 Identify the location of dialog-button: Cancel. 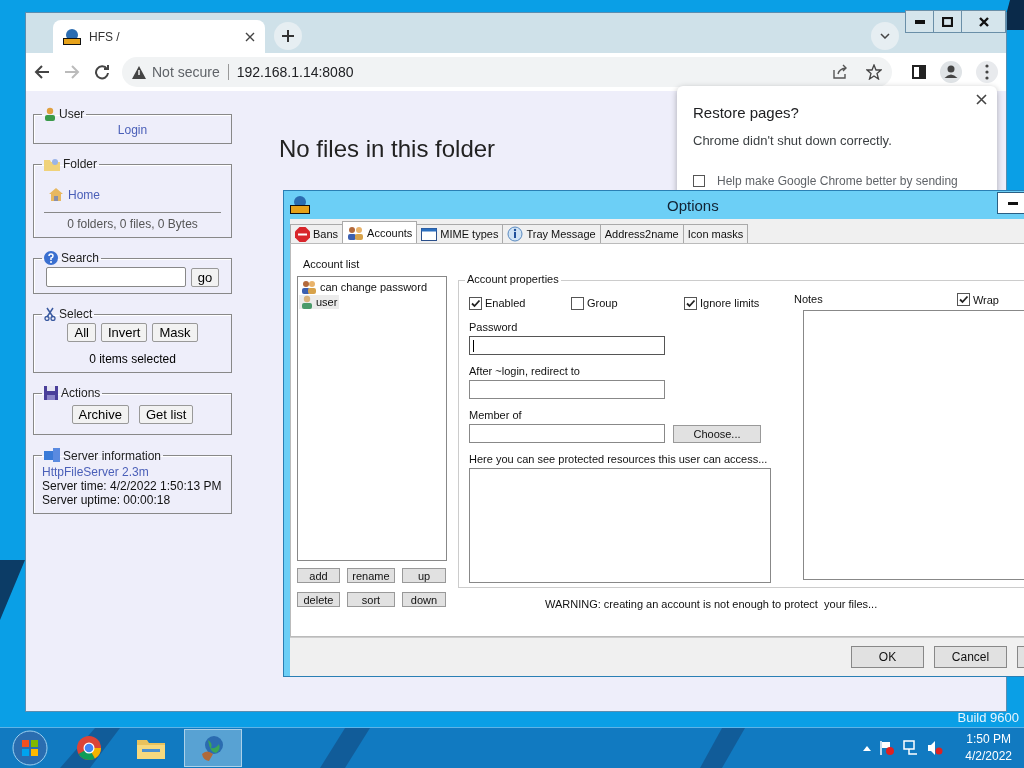
(970, 657).